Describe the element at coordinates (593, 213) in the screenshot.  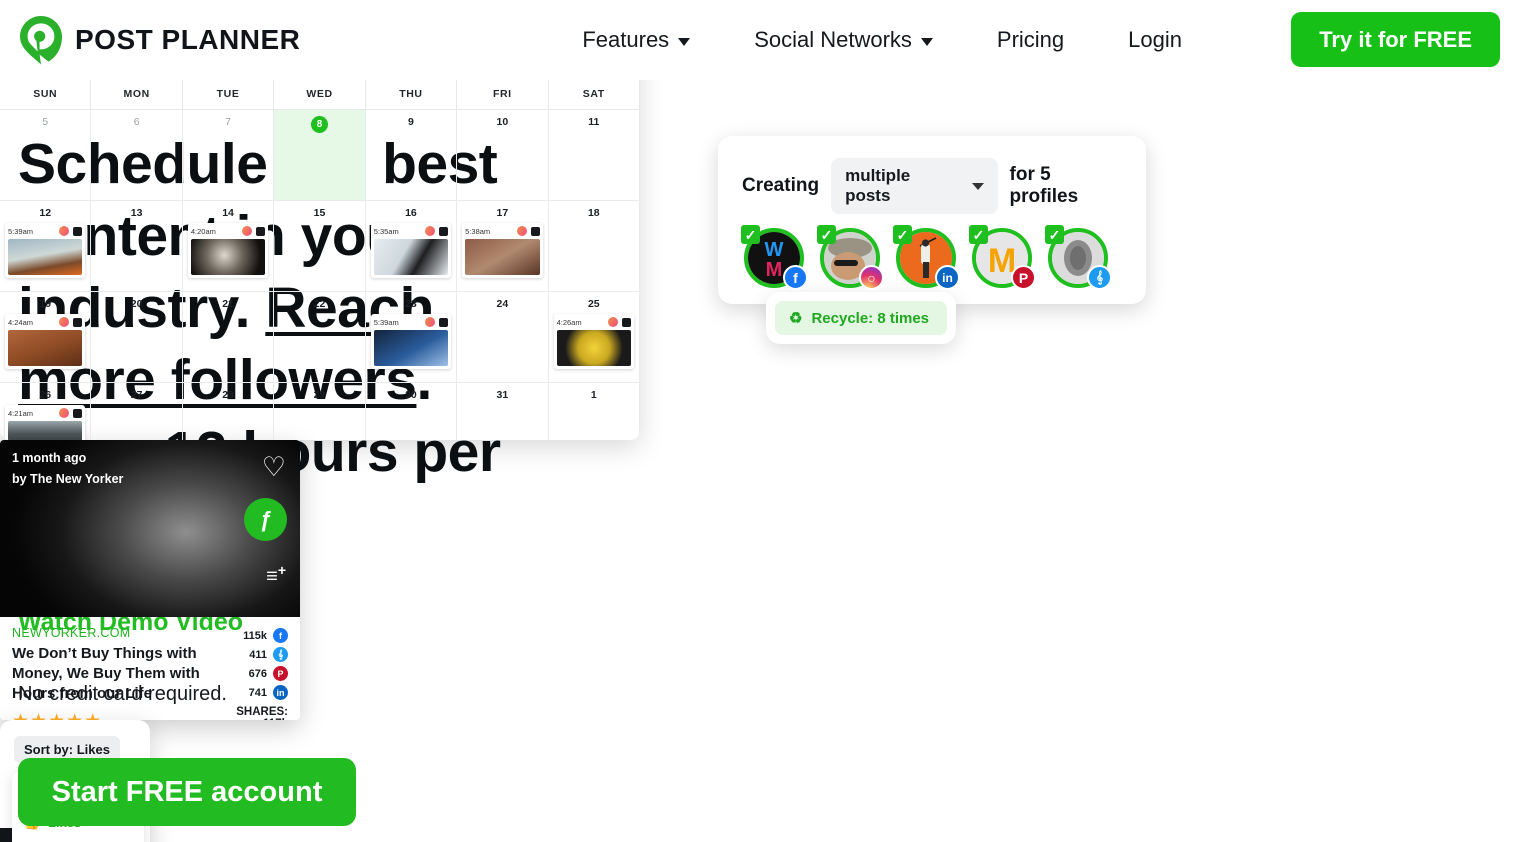
I see `day-number: 18` at that location.